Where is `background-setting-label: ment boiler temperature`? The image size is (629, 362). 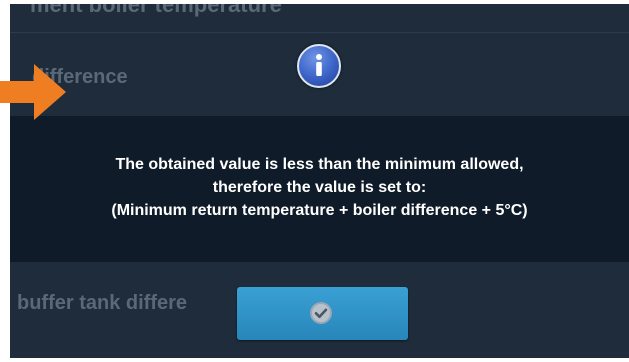 background-setting-label: ment boiler temperature is located at coordinates (156, 10).